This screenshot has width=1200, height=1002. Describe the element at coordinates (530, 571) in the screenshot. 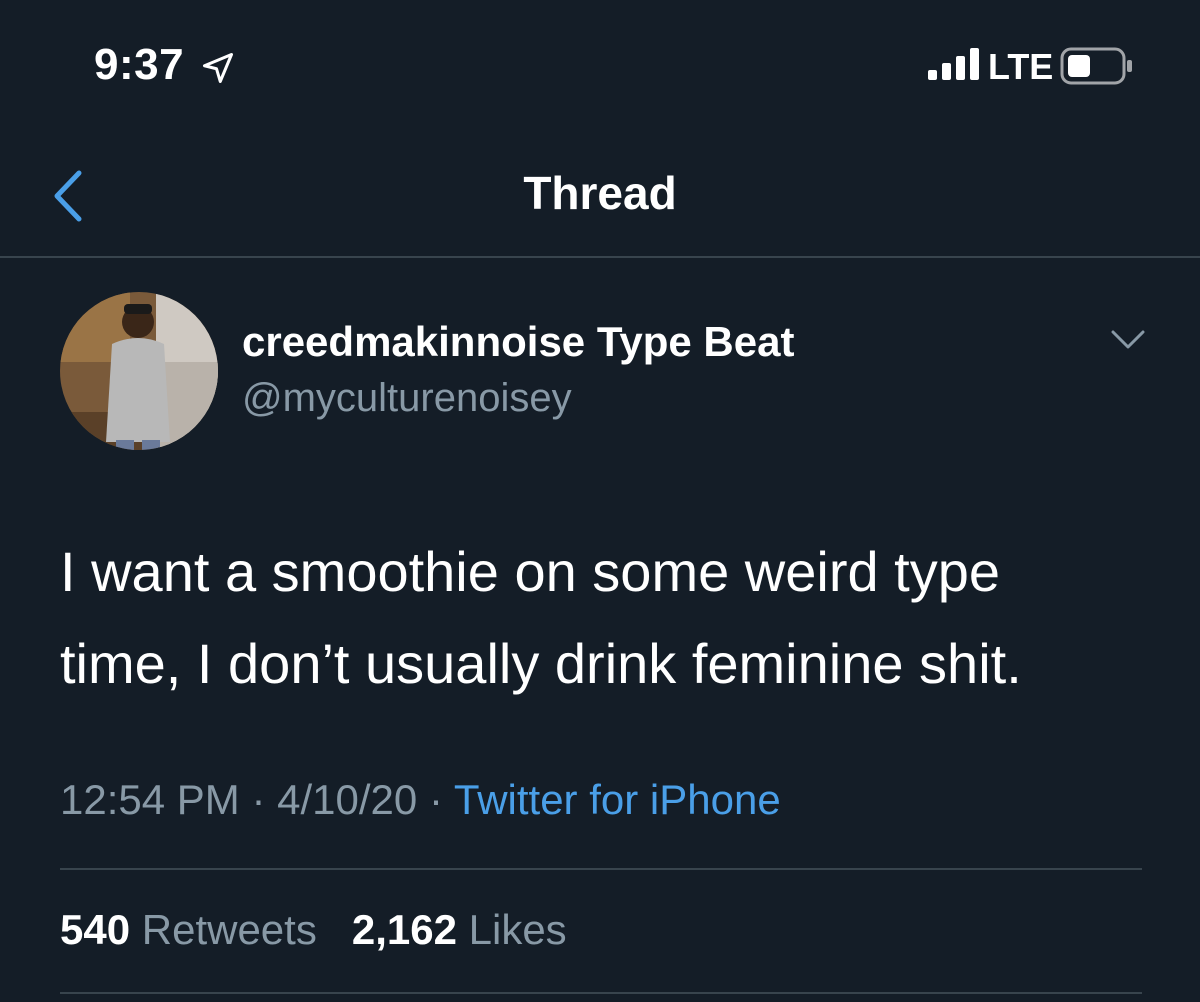

I see `tweet-text-line: I want a smoothie on some weird type` at that location.